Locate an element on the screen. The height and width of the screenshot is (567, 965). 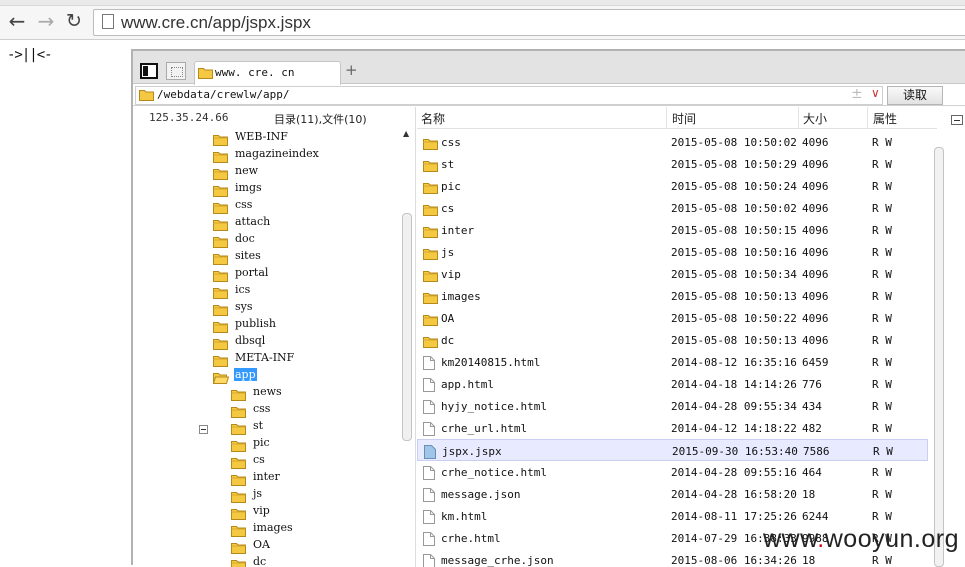
file-time: 2015-05-08 10:50:15 is located at coordinates (734, 230).